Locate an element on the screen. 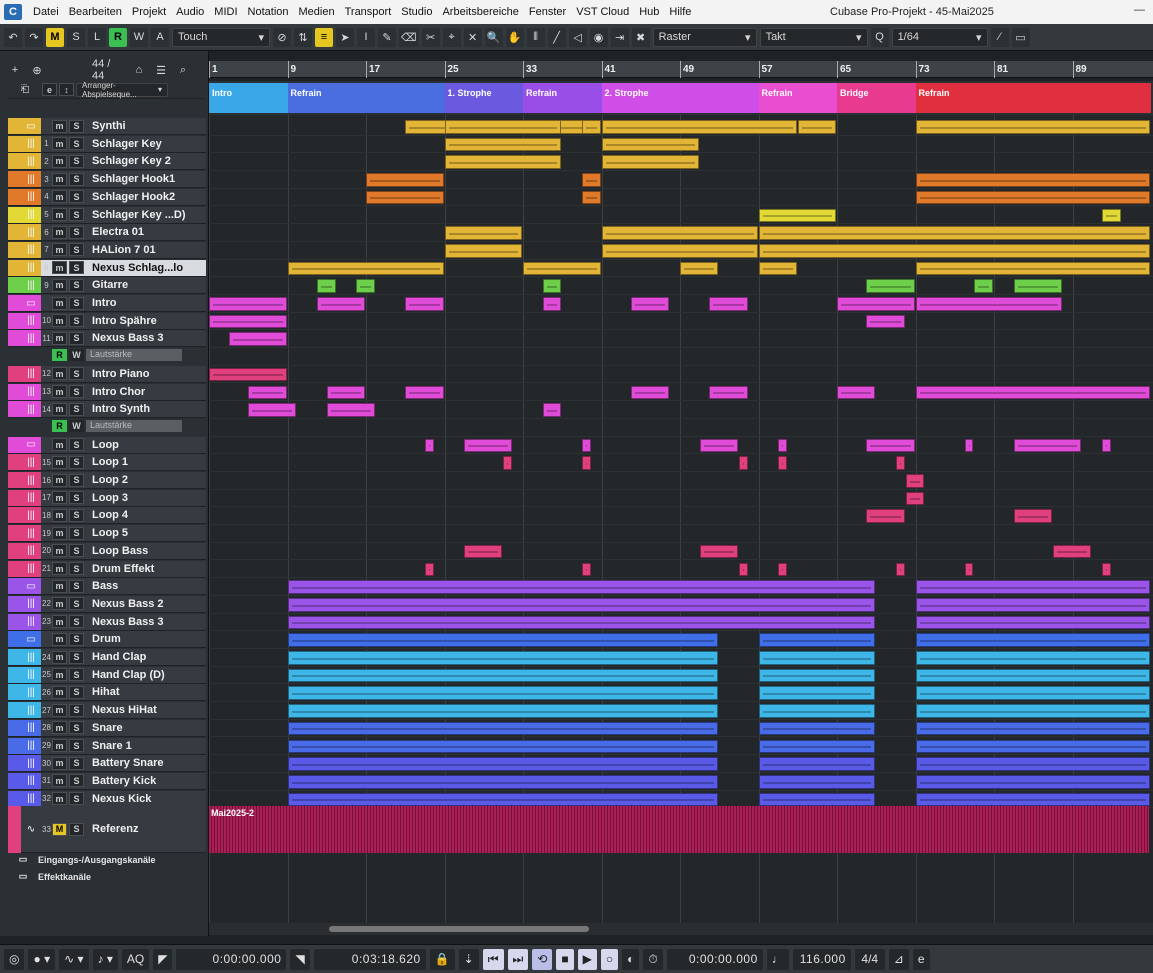  automation-button: A is located at coordinates (160, 37).